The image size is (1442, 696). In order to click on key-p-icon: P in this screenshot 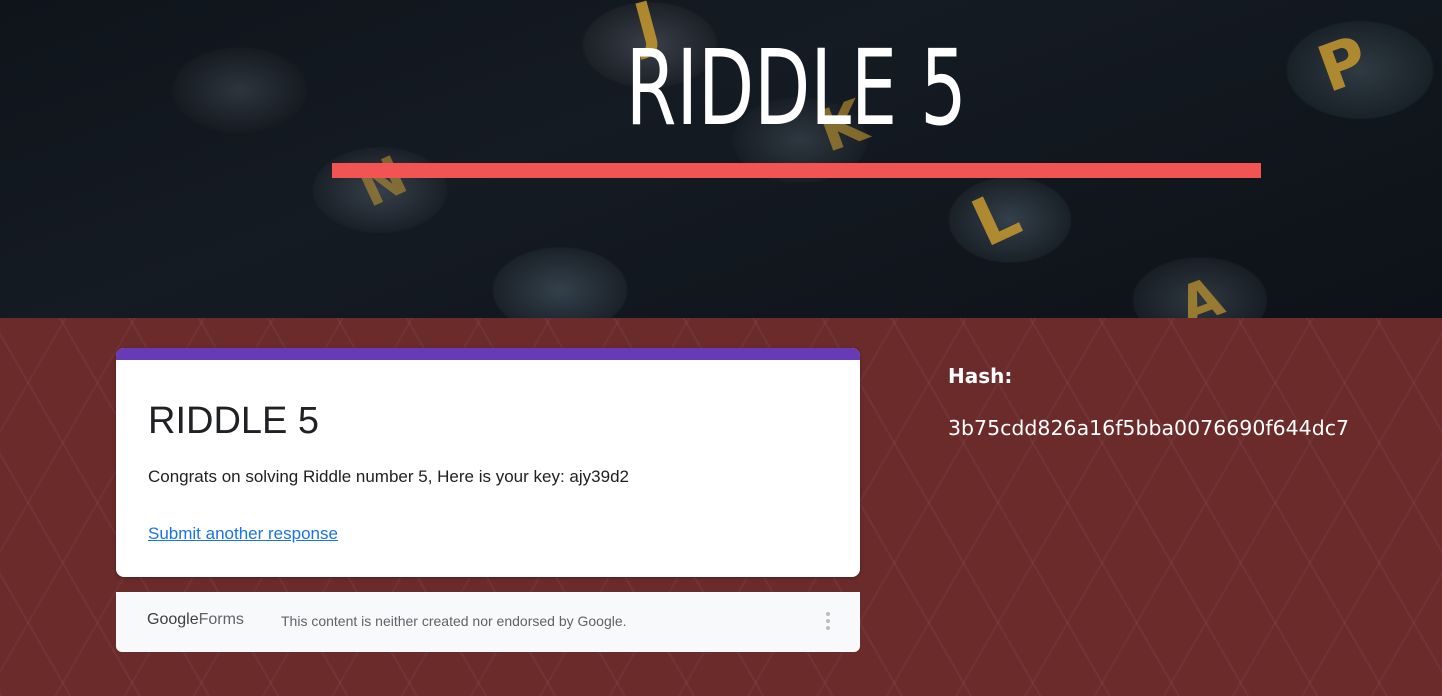, I will do `click(1343, 65)`.